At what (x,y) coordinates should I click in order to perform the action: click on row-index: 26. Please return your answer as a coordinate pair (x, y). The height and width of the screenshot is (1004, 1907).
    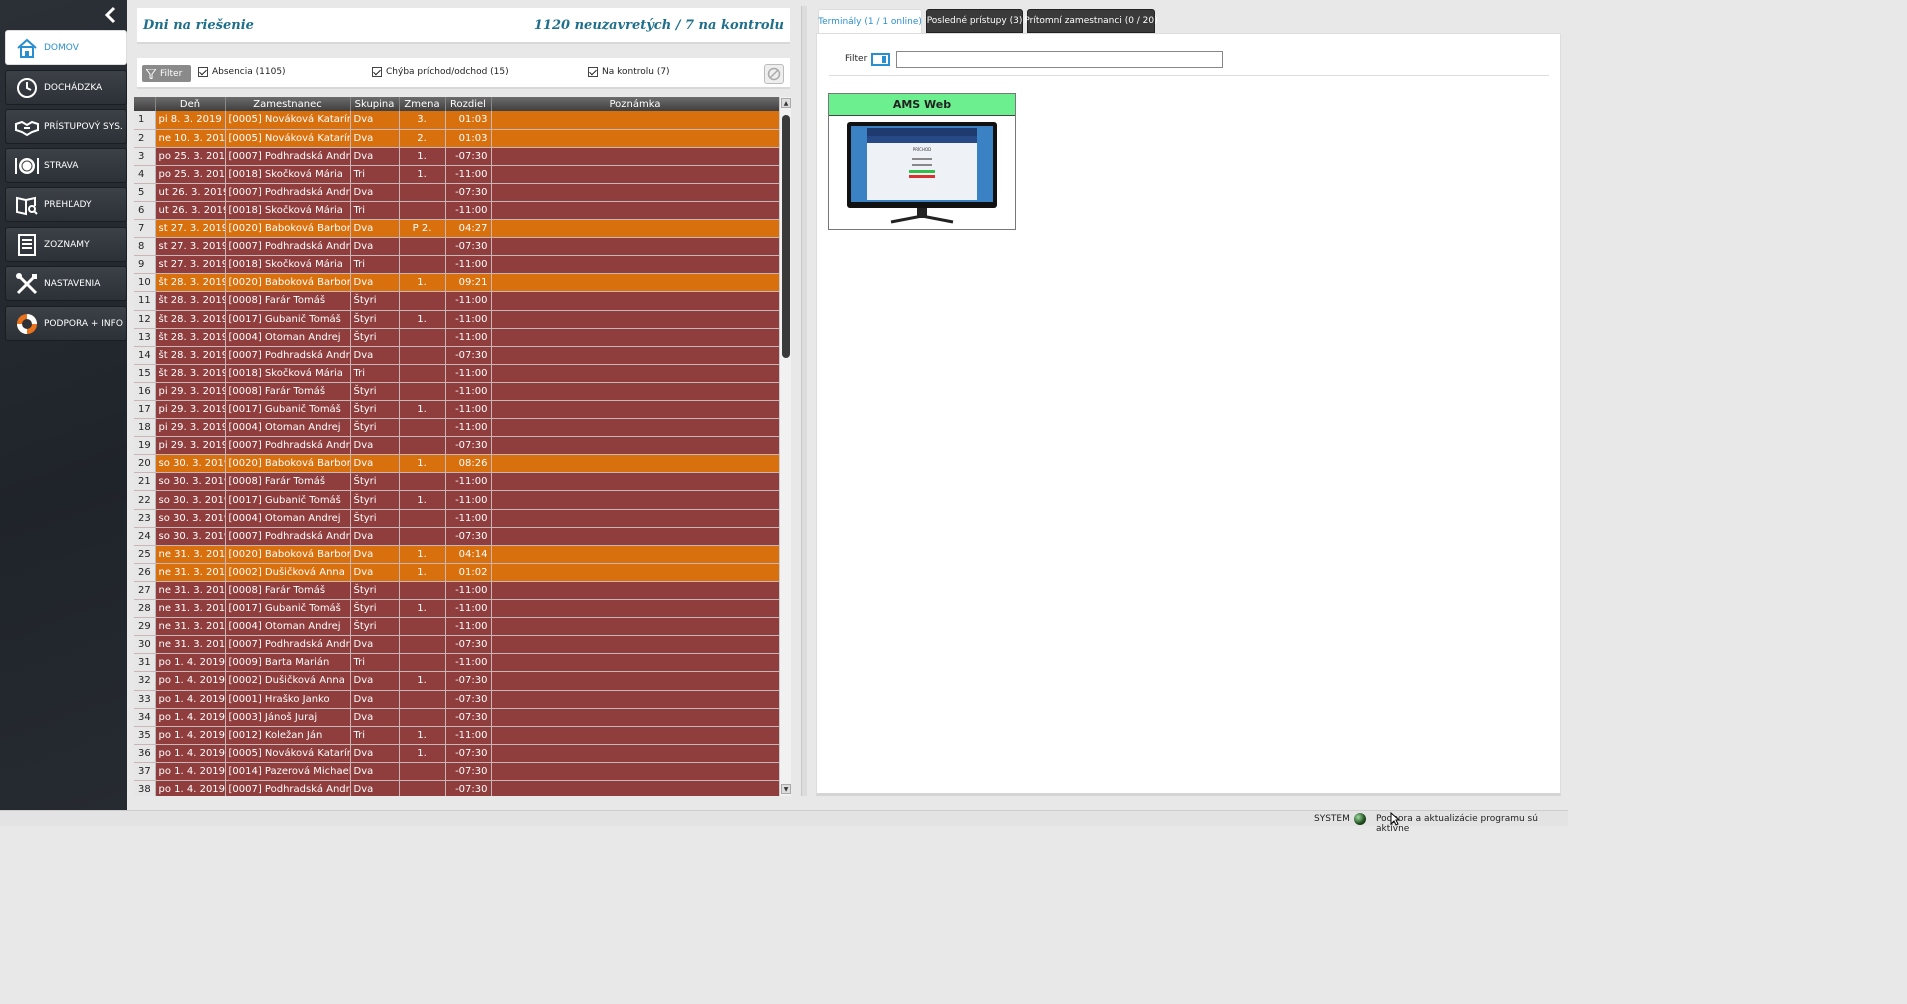
    Looking at the image, I should click on (145, 572).